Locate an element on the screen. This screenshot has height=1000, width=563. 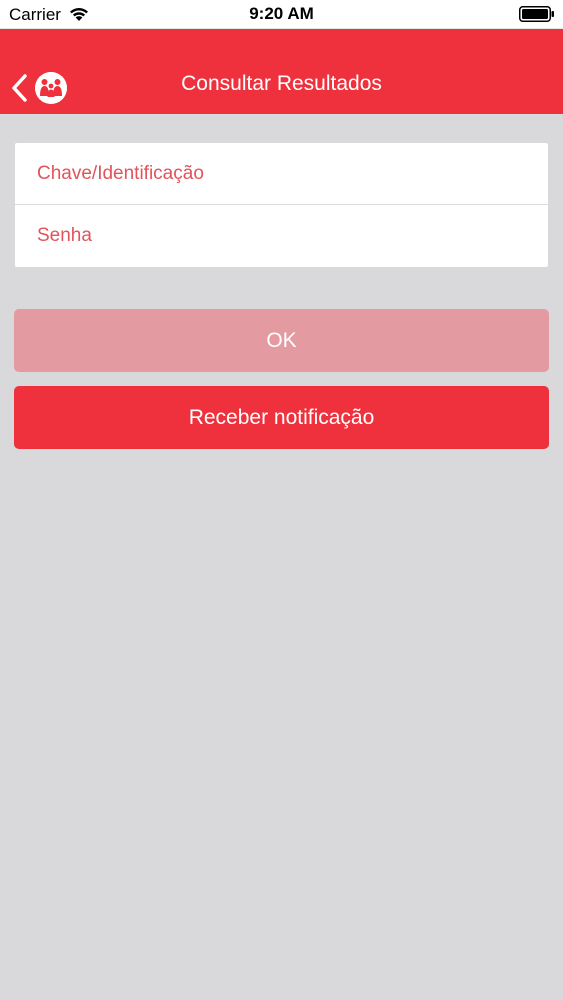
status-bar: Carrier 9:20 AM is located at coordinates (281, 14).